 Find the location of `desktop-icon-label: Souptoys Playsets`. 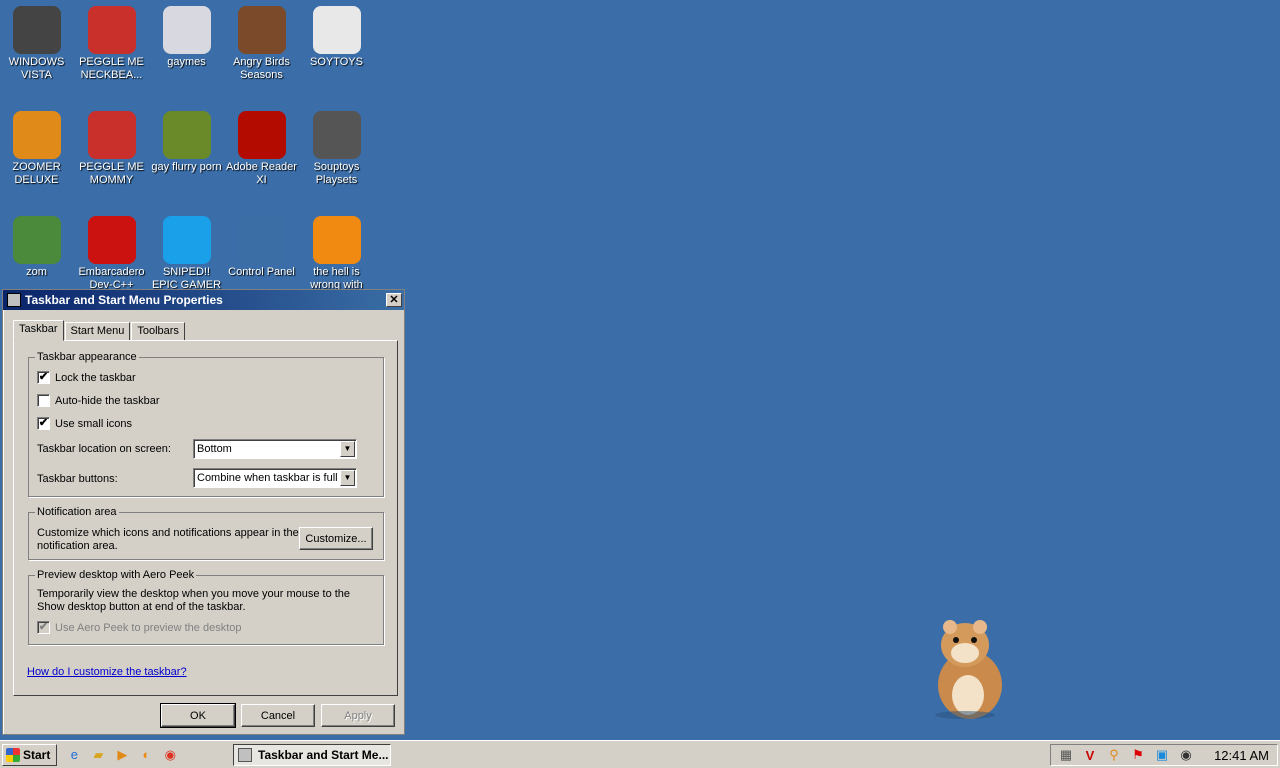

desktop-icon-label: Souptoys Playsets is located at coordinates (336, 173).